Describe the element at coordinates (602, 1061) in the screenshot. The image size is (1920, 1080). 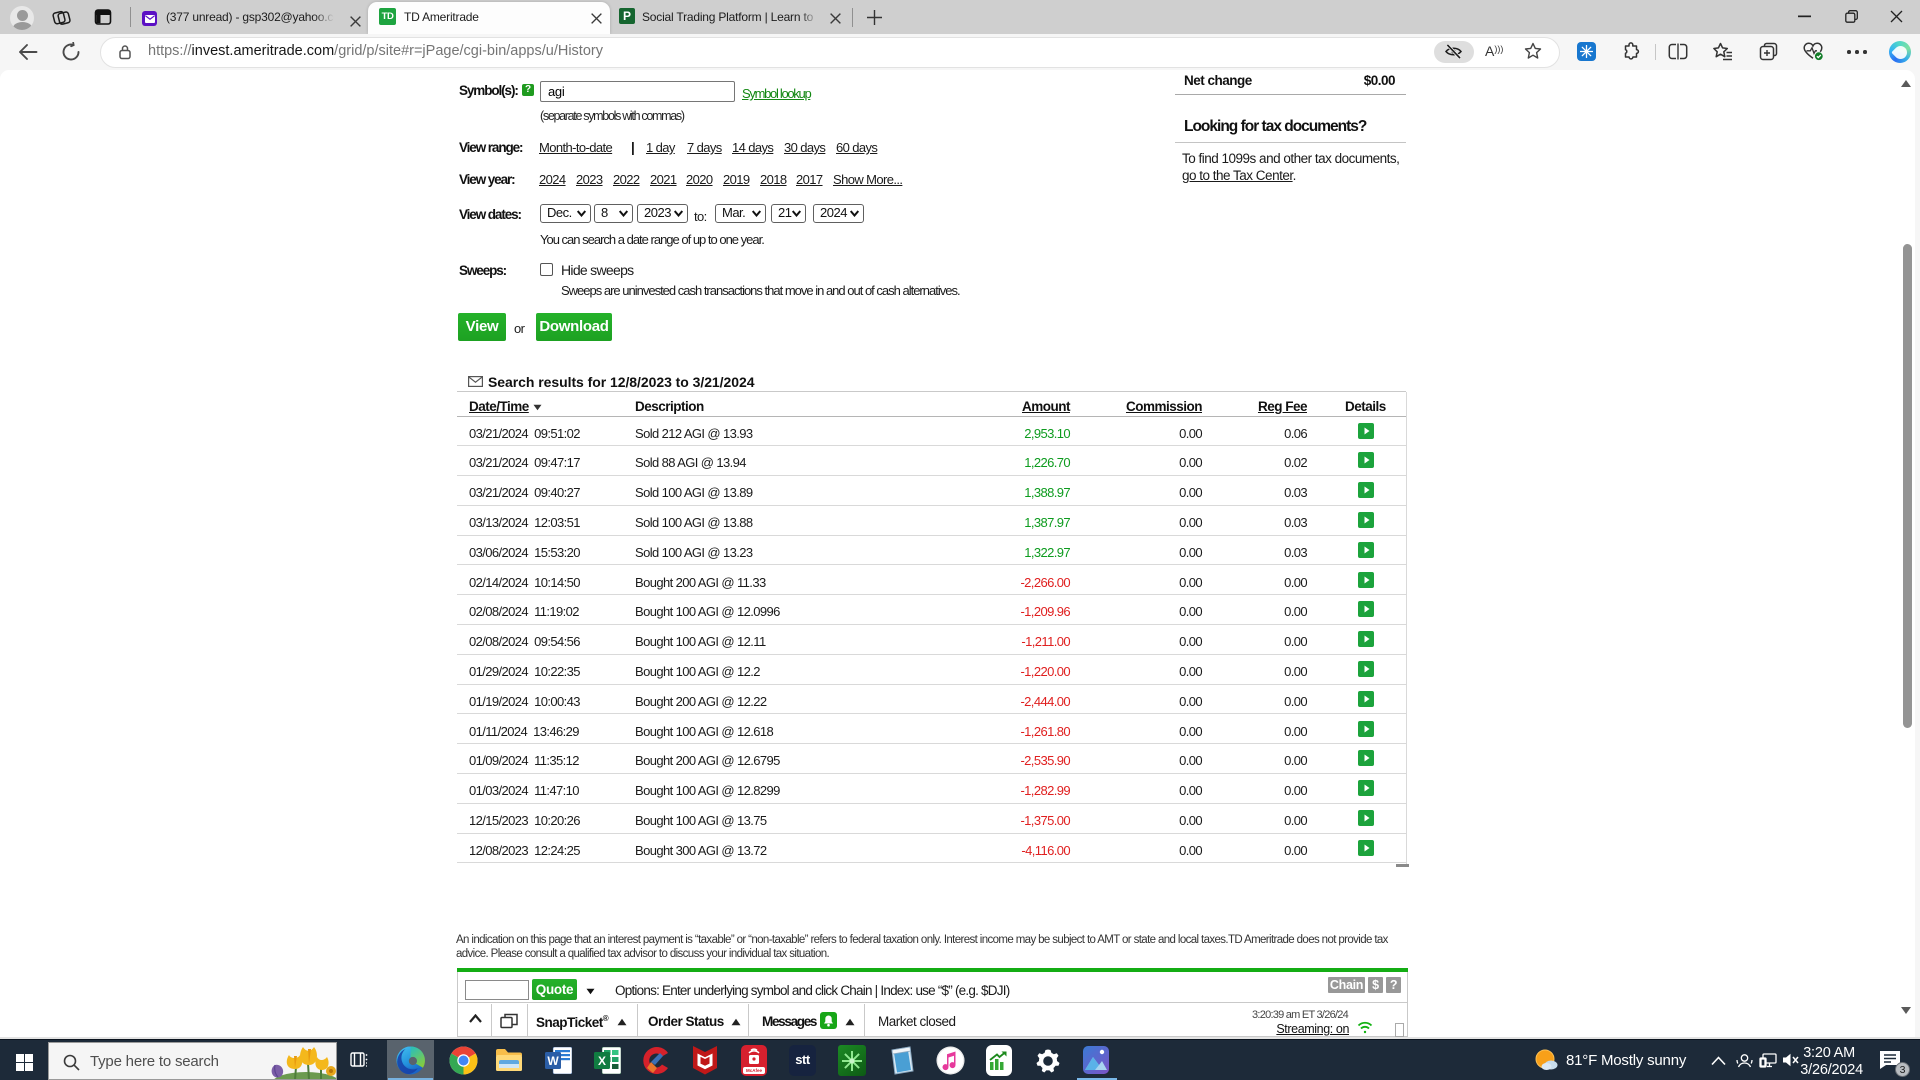
I see `svg-text: X` at that location.